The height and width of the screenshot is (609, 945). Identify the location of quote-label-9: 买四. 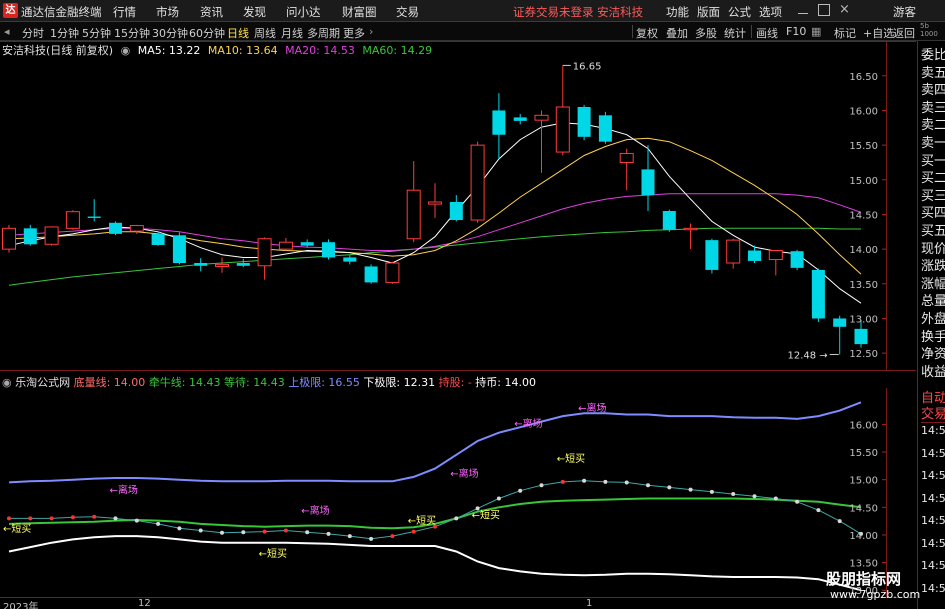
(933, 211).